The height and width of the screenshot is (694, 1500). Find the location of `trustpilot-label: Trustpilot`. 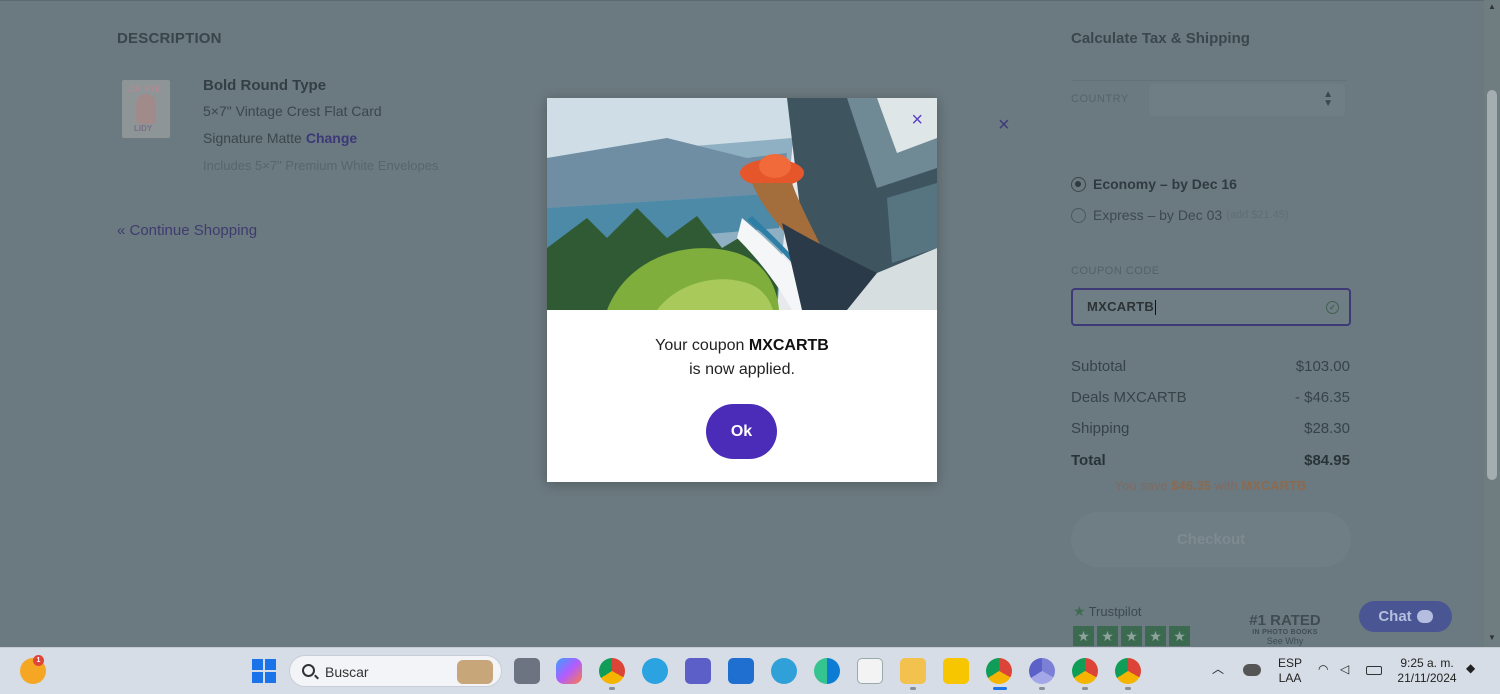

trustpilot-label: Trustpilot is located at coordinates (1115, 611).